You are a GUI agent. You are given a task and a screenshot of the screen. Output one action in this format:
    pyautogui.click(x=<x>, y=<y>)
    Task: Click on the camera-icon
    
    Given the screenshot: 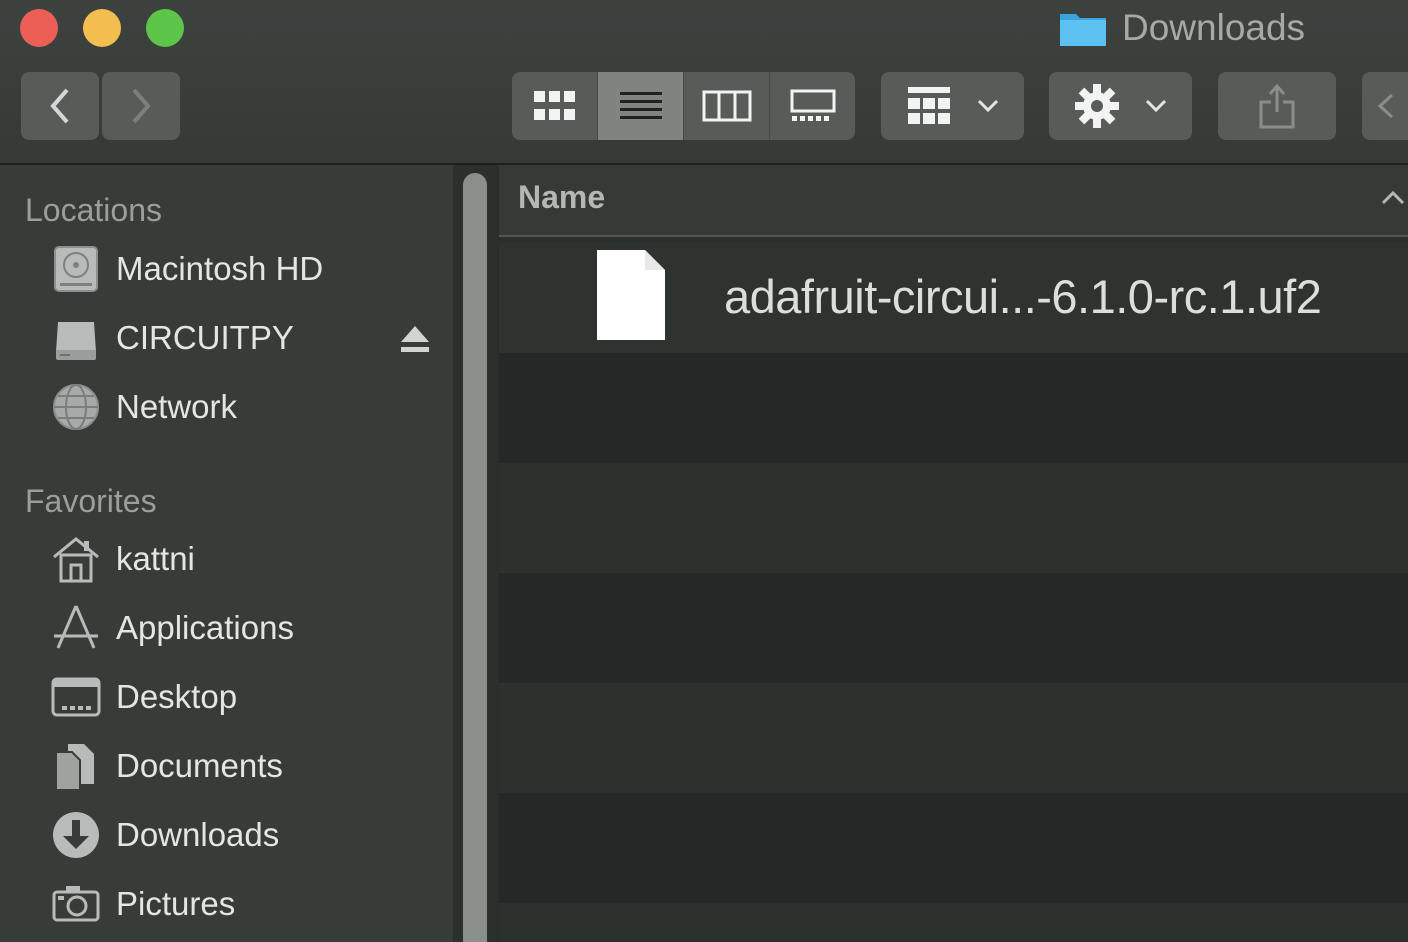 What is the action you would take?
    pyautogui.click(x=76, y=904)
    